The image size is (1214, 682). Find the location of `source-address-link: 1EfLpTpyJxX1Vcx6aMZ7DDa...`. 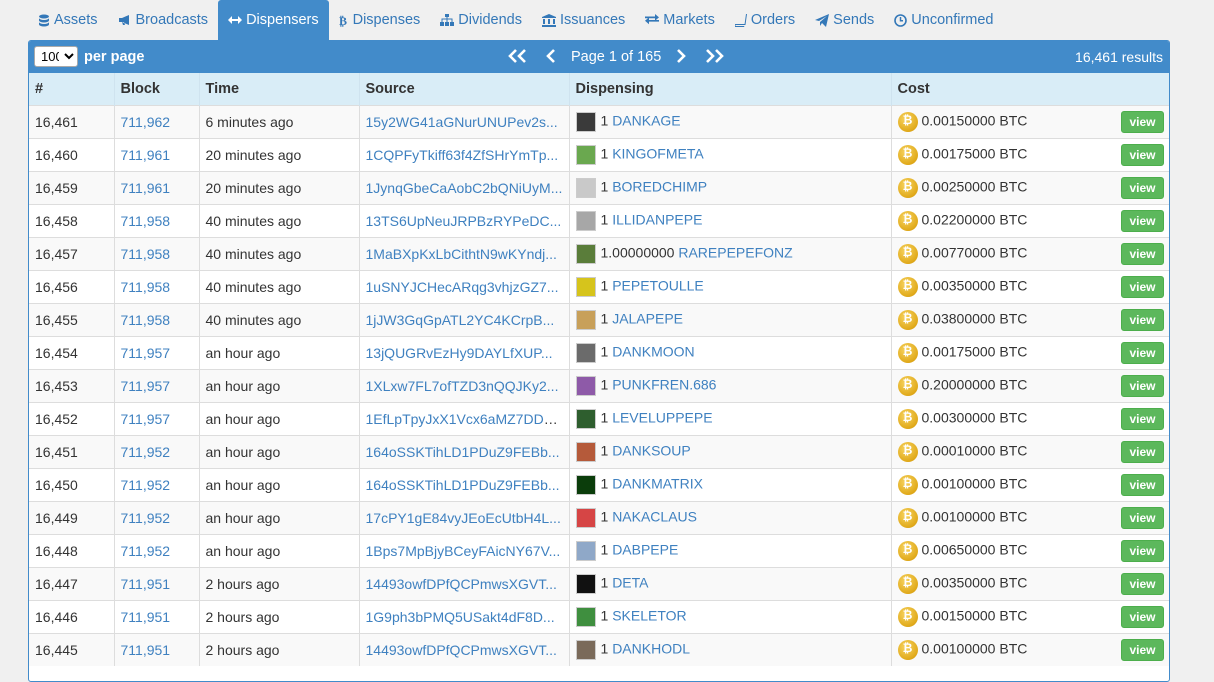

source-address-link: 1EfLpTpyJxX1Vcx6aMZ7DDa... is located at coordinates (465, 419).